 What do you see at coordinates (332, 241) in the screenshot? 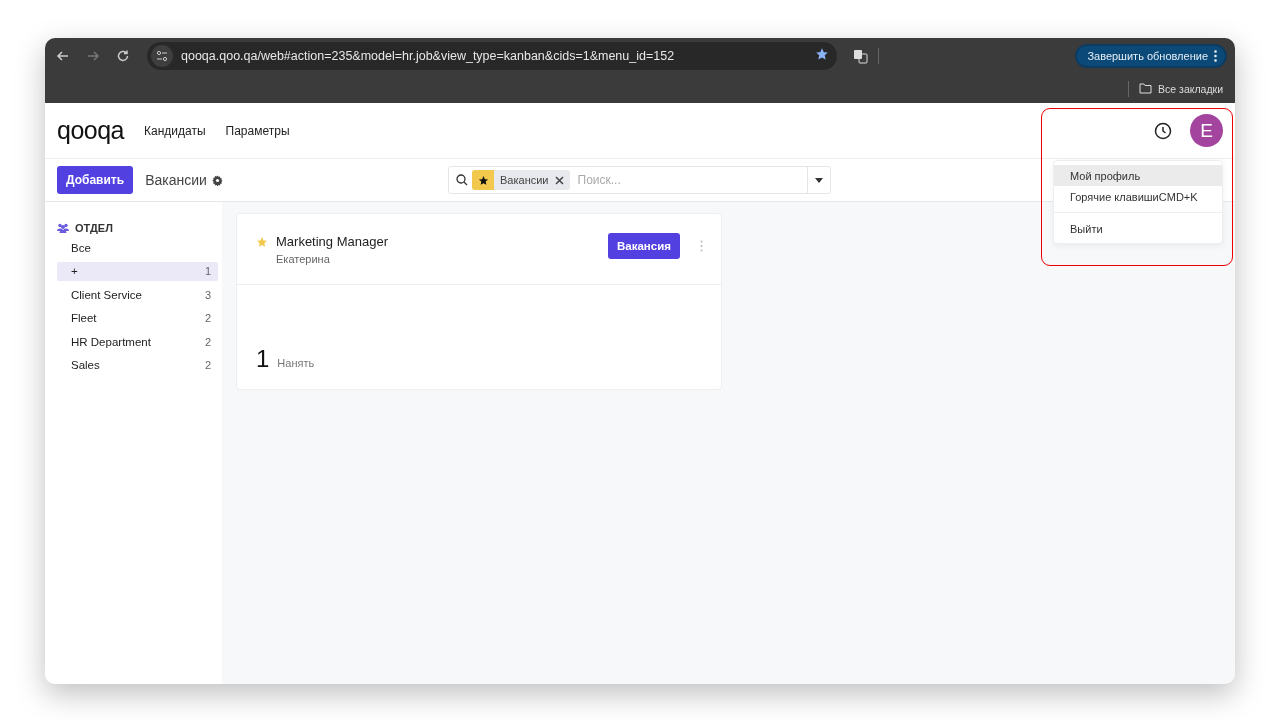
I see `job-title: Marketing Manager` at bounding box center [332, 241].